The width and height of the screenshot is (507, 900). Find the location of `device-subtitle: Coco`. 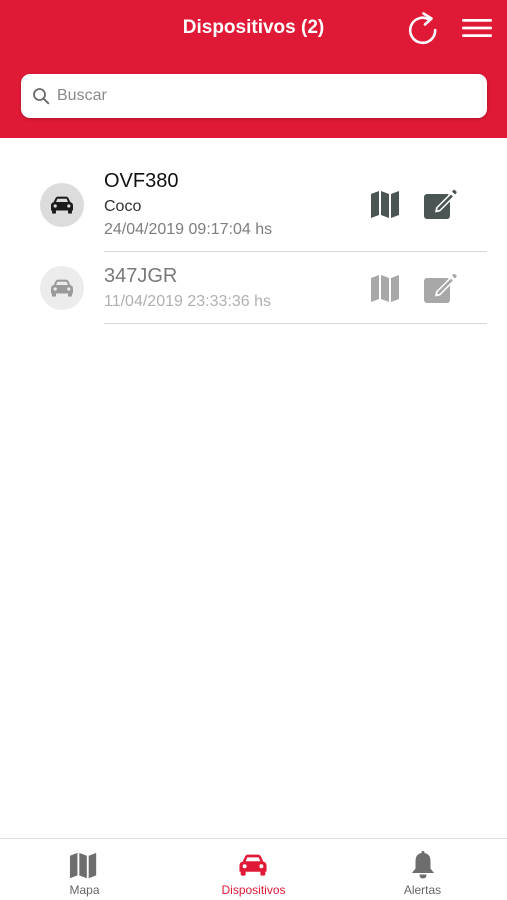

device-subtitle: Coco is located at coordinates (123, 206).